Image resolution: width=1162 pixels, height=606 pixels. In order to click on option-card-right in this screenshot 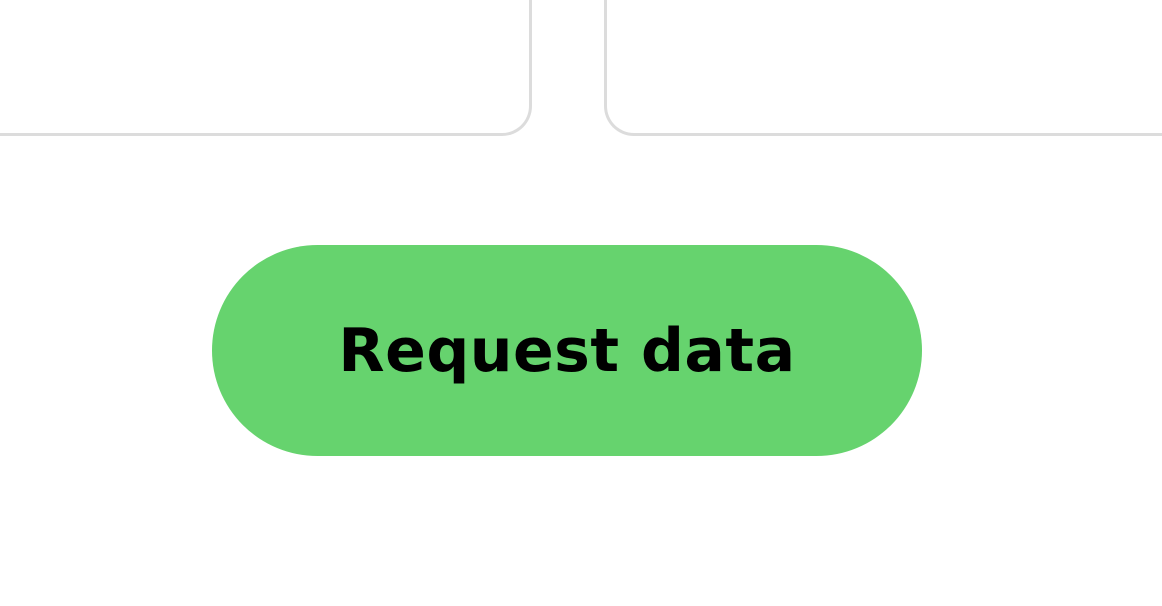, I will do `click(883, 68)`.